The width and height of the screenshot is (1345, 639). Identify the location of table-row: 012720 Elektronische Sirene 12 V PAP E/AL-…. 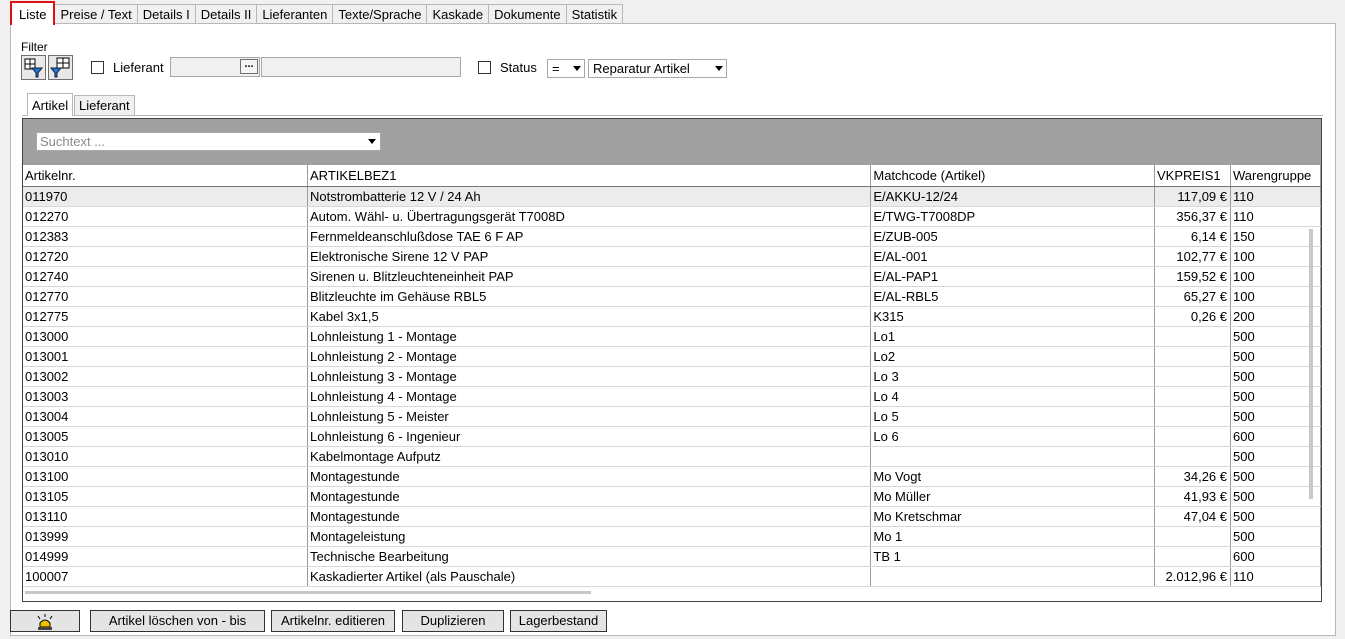
(672, 256).